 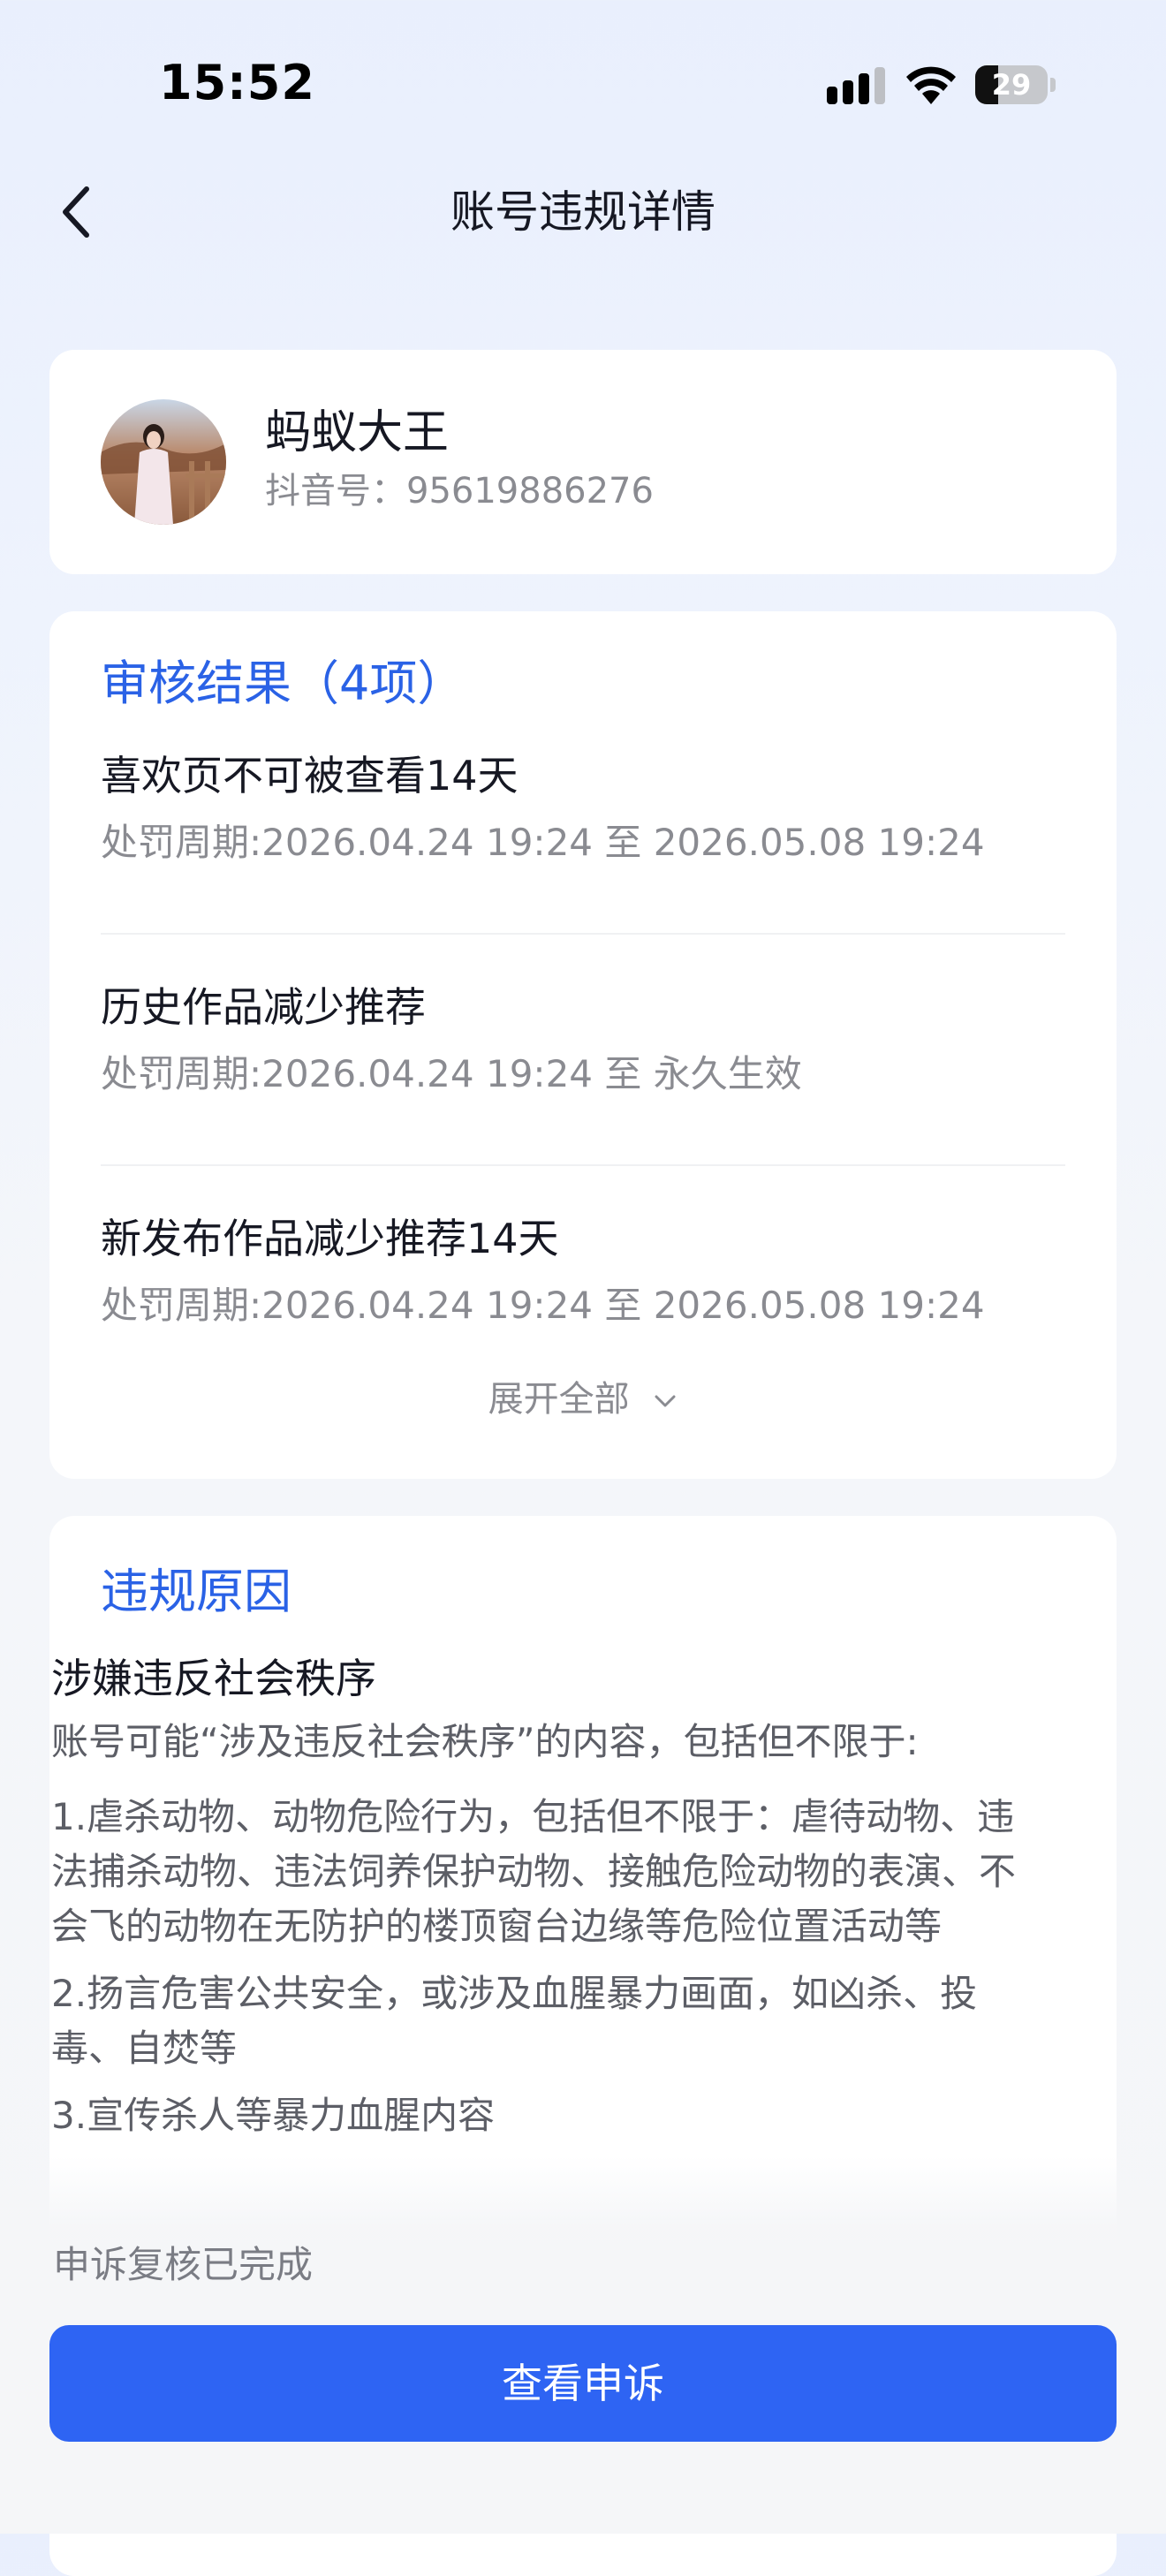 I want to click on penalty-name: 历史作品减少推荐, so click(x=263, y=1007).